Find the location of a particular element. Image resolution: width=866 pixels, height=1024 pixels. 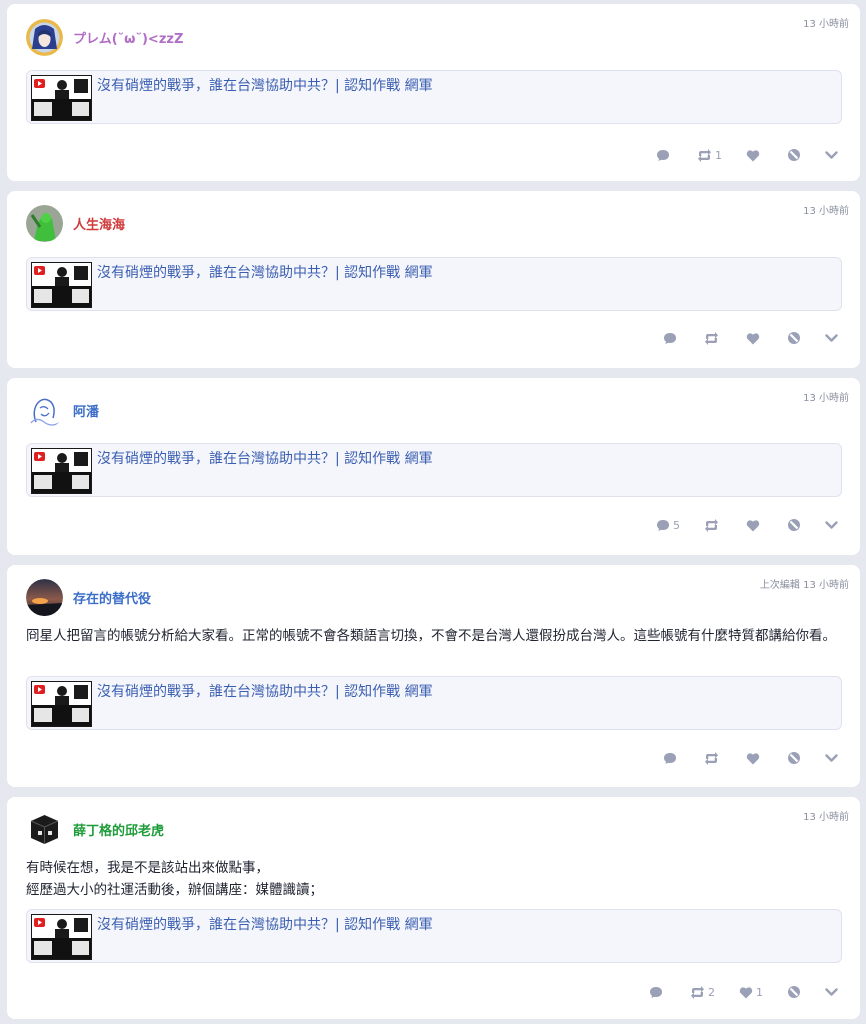

post-timestamp: 上次編輯 13 小時前 is located at coordinates (804, 583).